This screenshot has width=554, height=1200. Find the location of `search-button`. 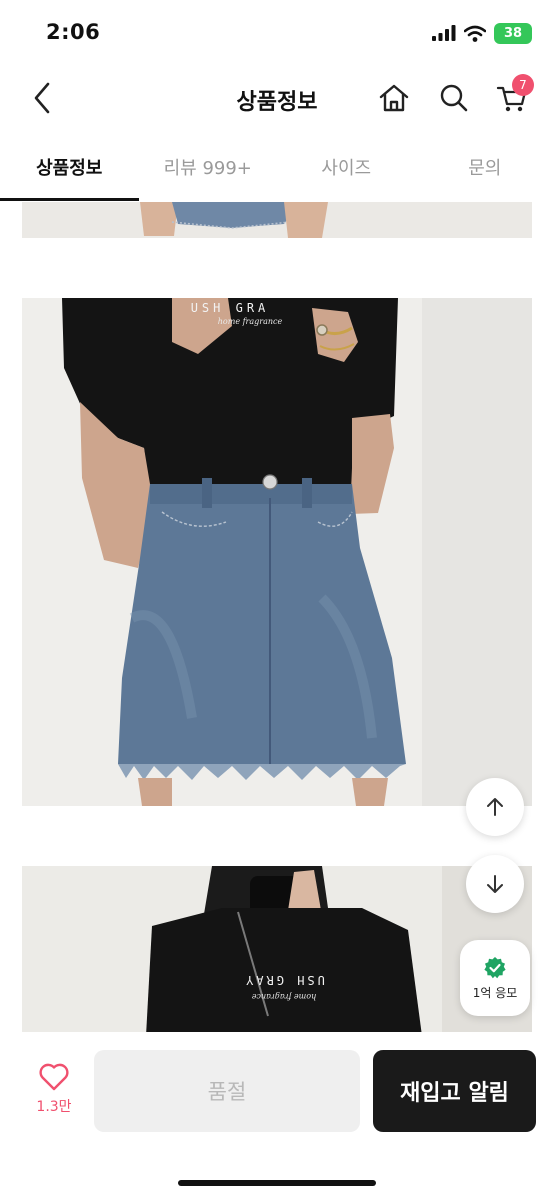

search-button is located at coordinates (454, 98).